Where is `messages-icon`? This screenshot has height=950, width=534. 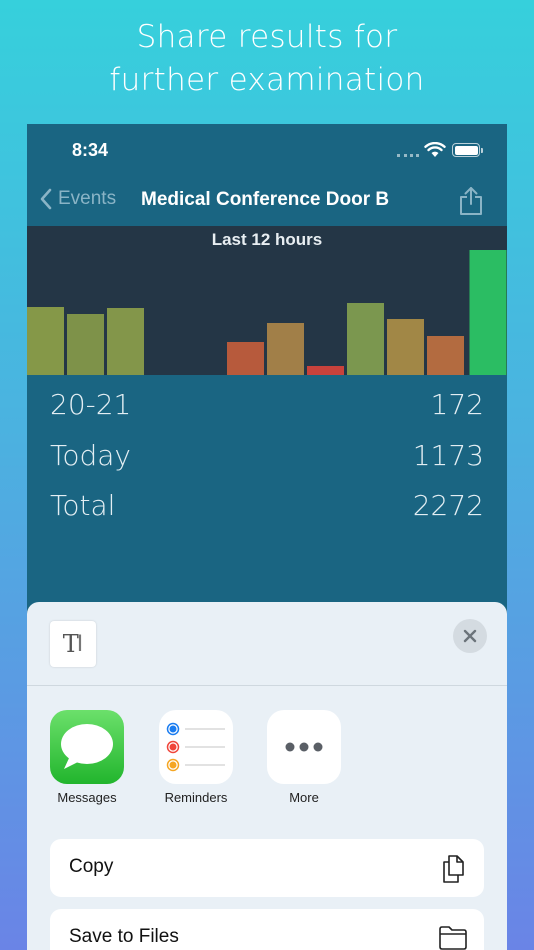
messages-icon is located at coordinates (87, 747).